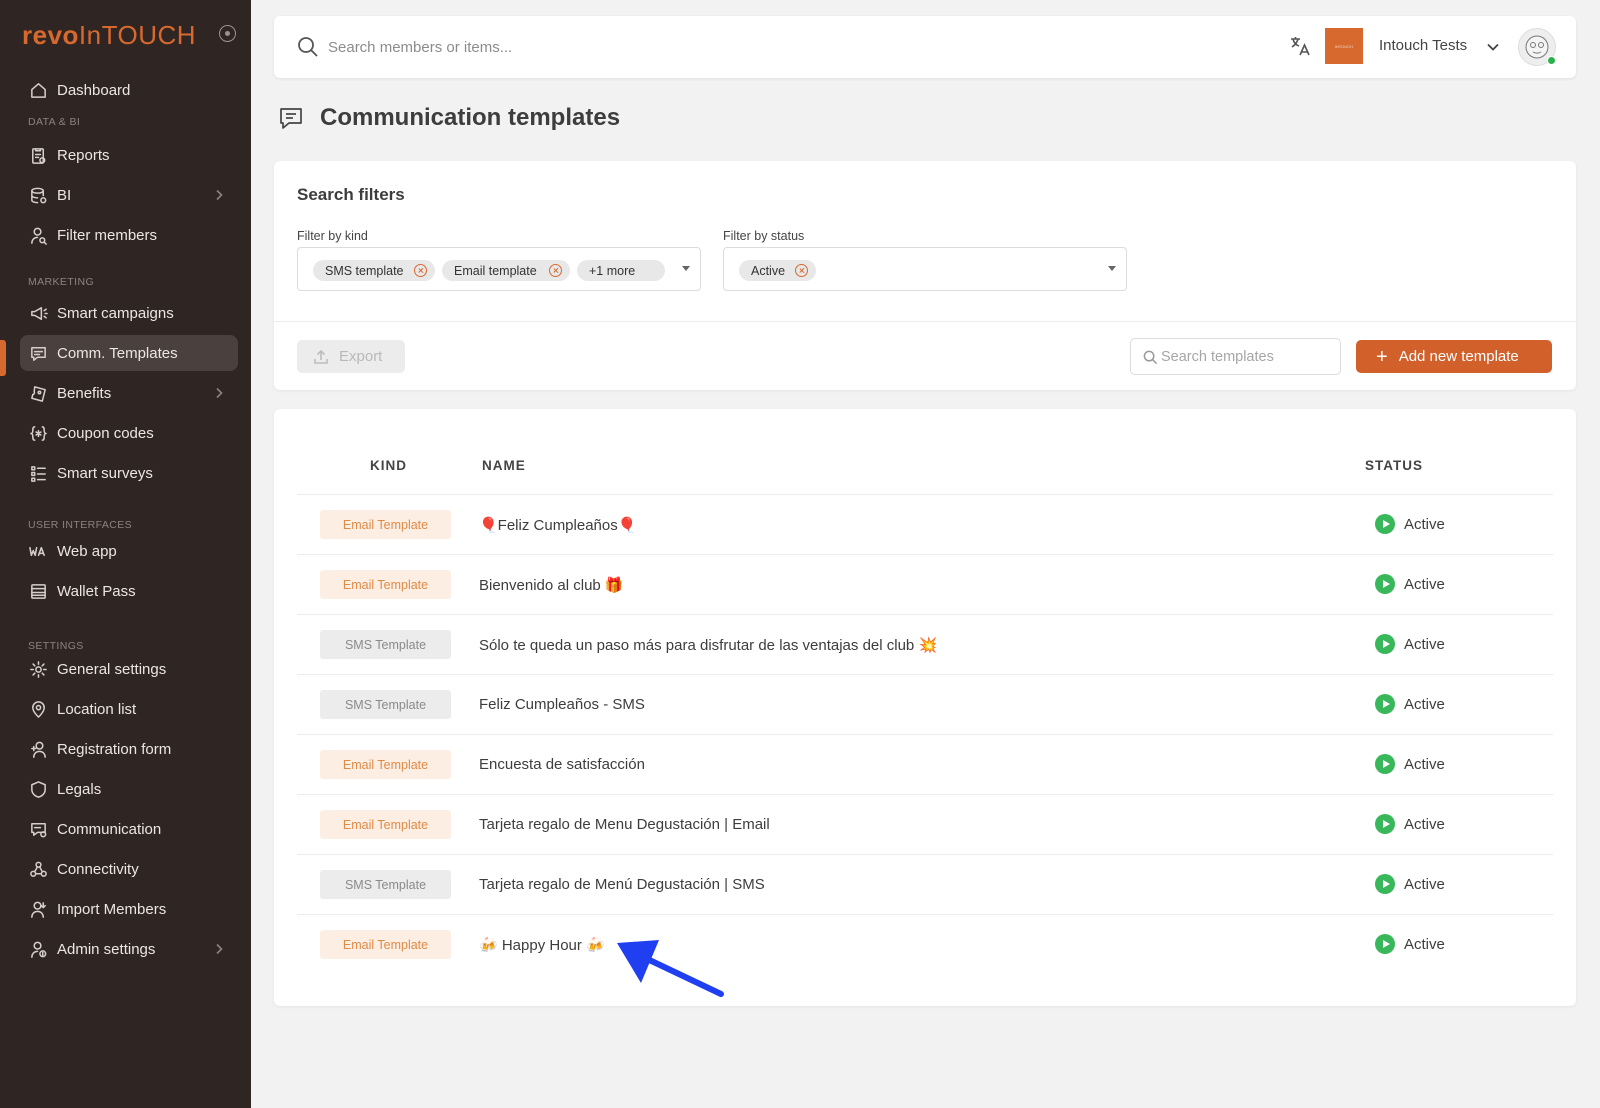  I want to click on divider, so click(925, 321).